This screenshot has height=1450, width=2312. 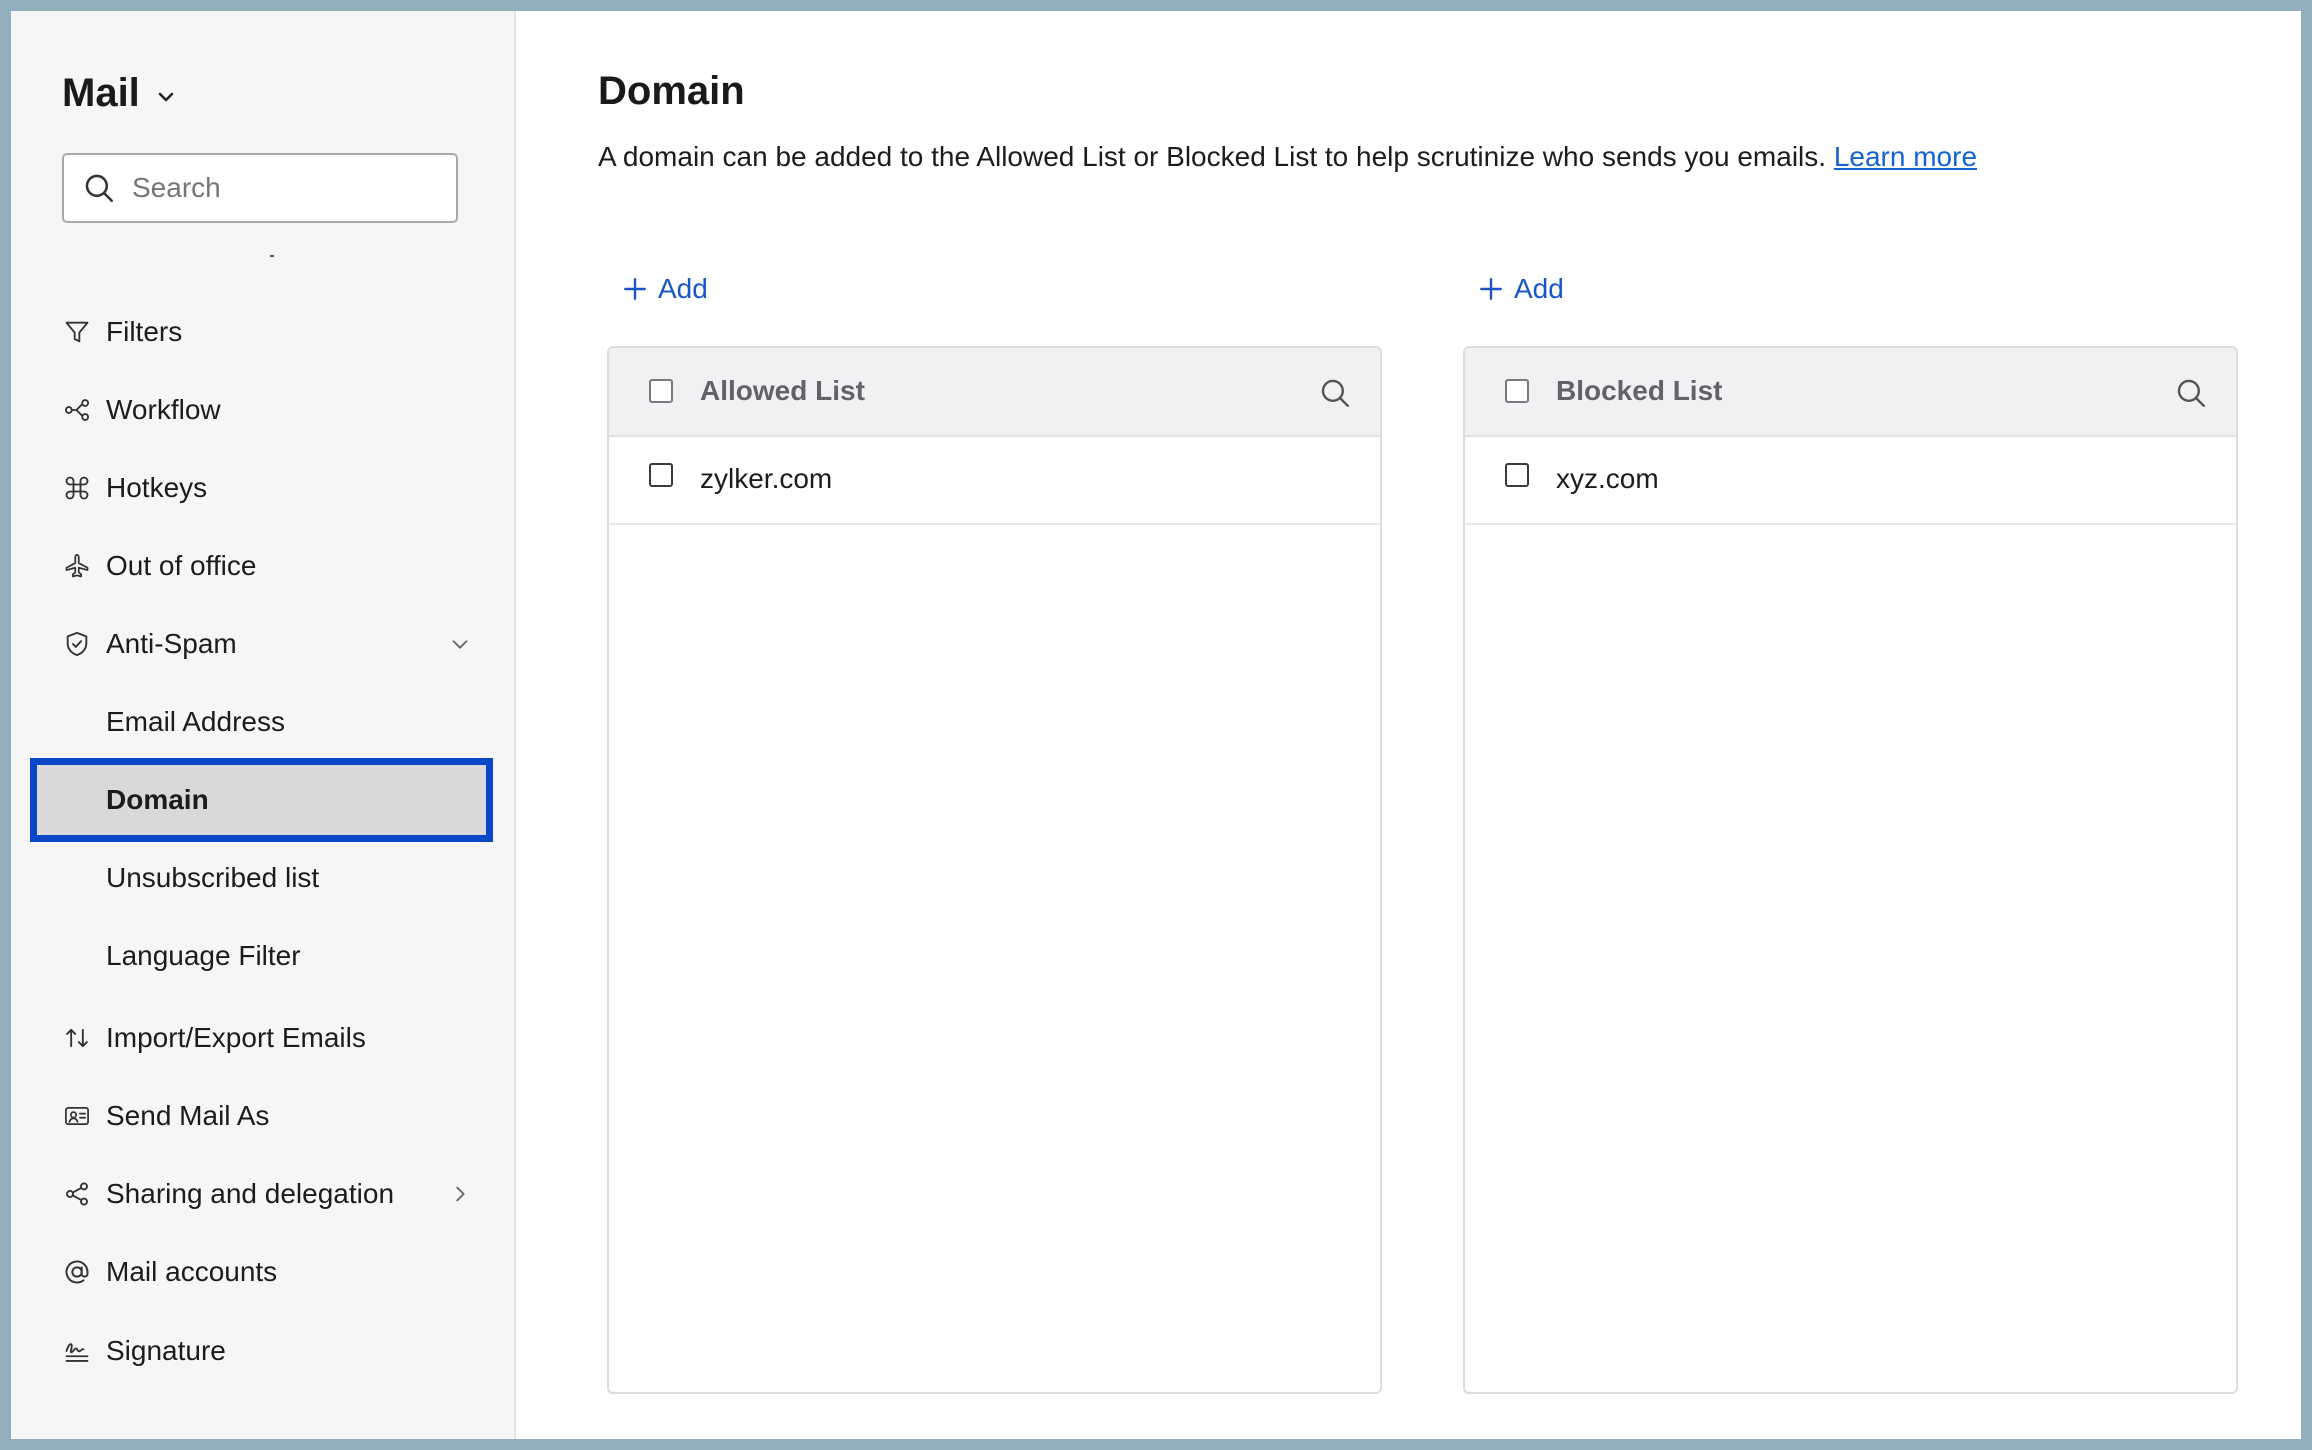 I want to click on sidebar-item-label: Anti-Spam, so click(x=171, y=643).